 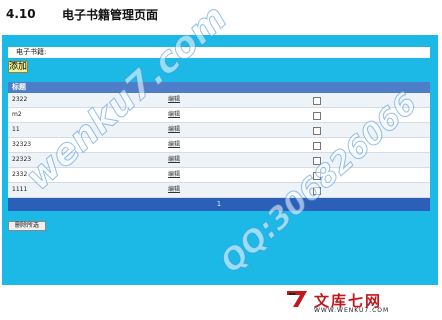 I want to click on table-row: m2 编辑, so click(x=219, y=115).